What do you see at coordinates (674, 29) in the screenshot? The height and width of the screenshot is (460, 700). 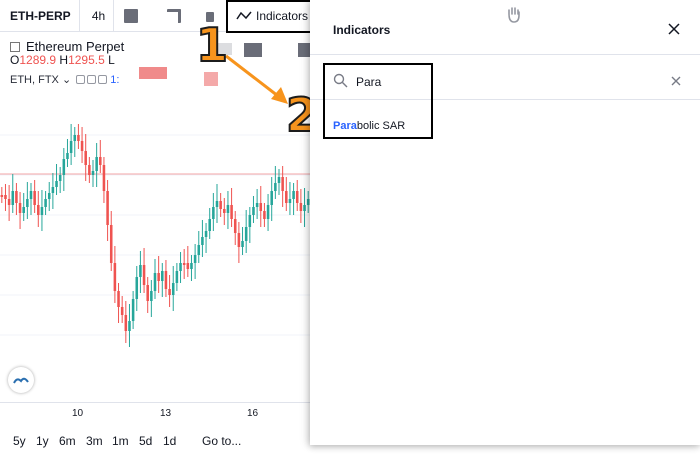 I see `close-icon` at bounding box center [674, 29].